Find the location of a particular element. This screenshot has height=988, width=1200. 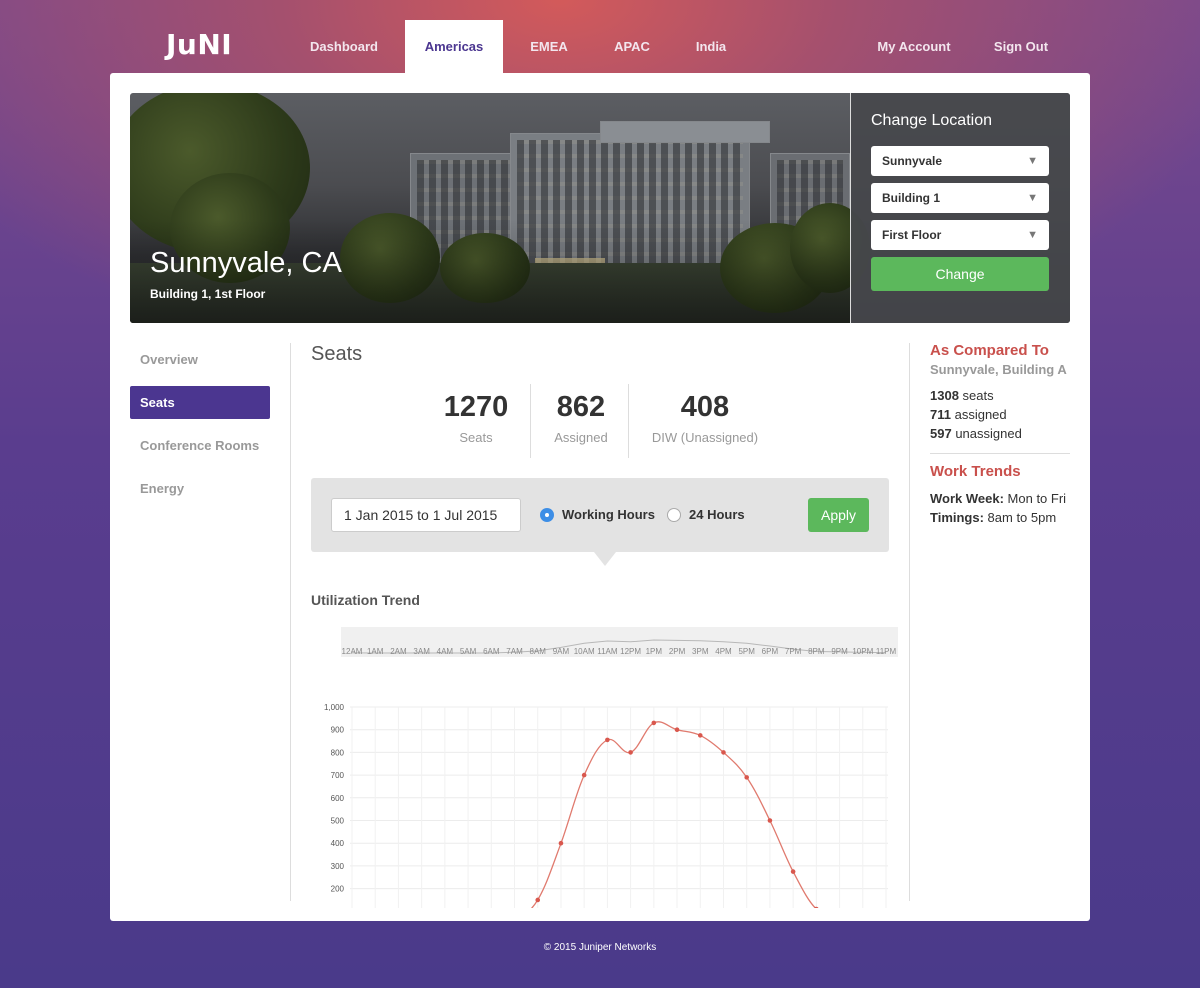

chart-y-tick-label: 800 is located at coordinates (338, 752).